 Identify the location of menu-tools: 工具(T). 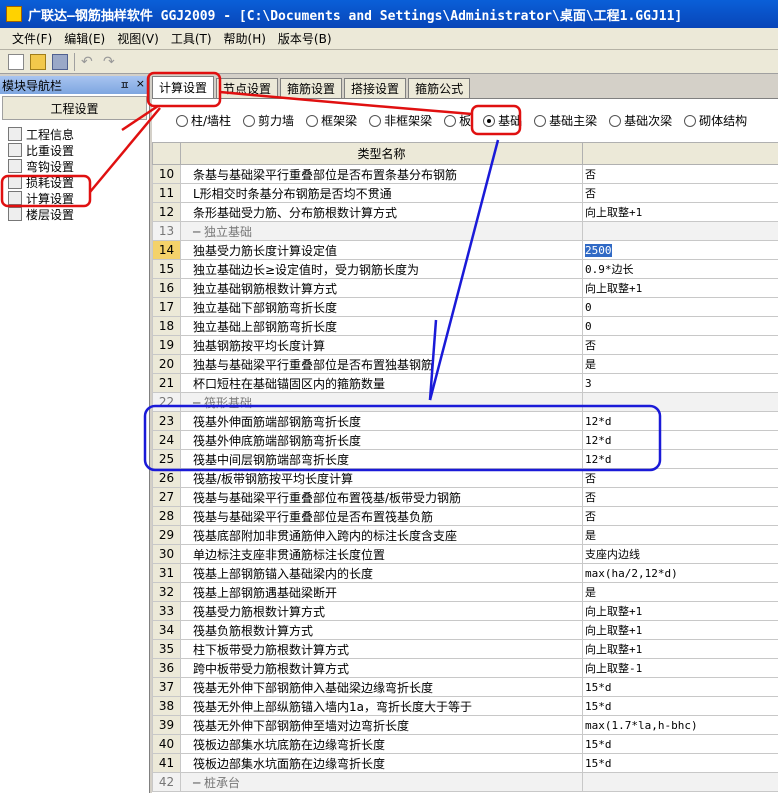
(191, 38).